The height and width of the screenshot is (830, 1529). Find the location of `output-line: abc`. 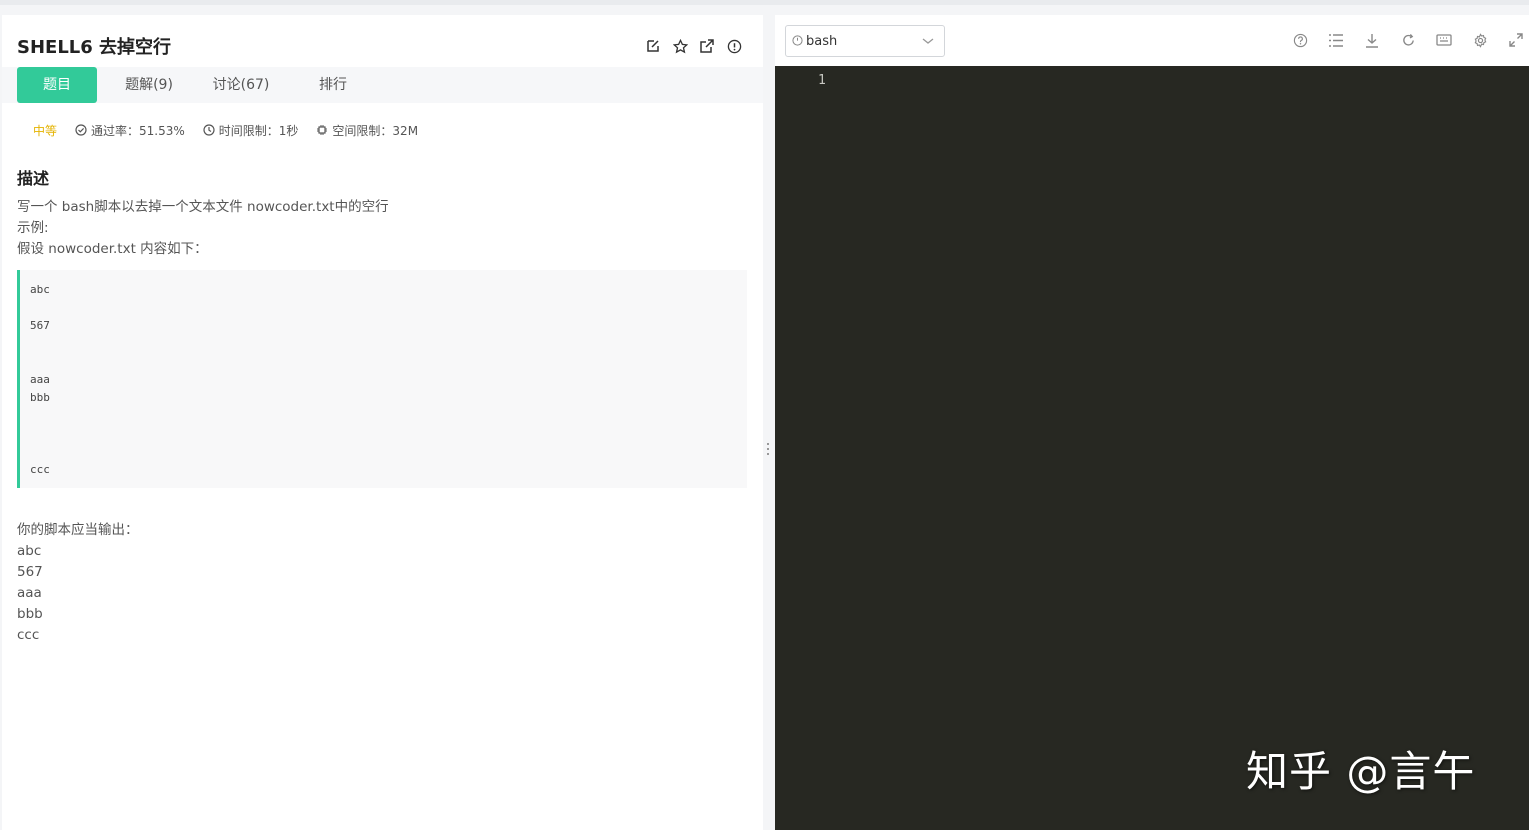

output-line: abc is located at coordinates (29, 551).